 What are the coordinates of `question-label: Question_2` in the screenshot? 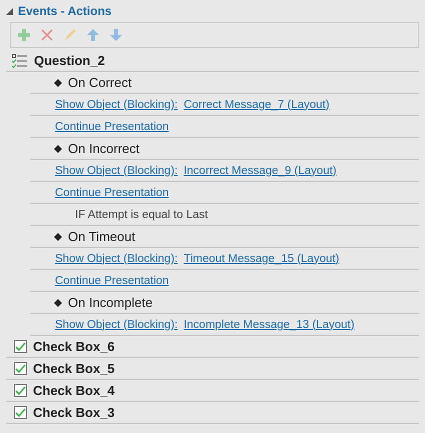 It's located at (69, 60).